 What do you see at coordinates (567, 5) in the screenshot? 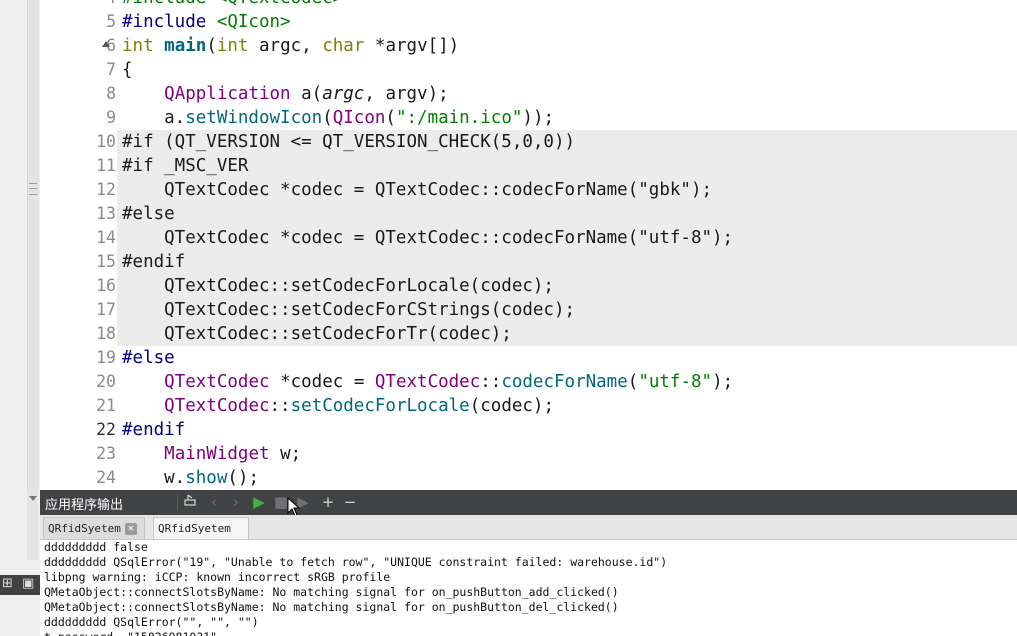
I see `code-line: #include <QTextCodec>` at bounding box center [567, 5].